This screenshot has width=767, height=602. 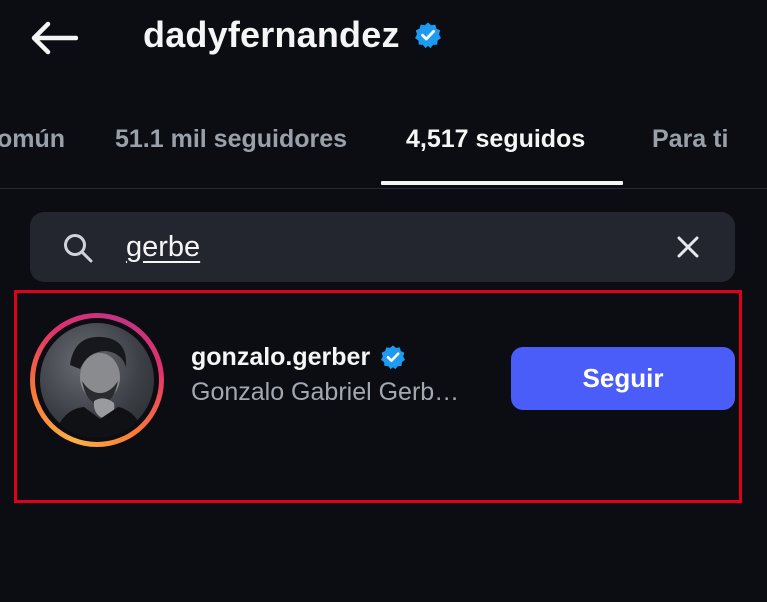 What do you see at coordinates (32, 139) in the screenshot?
I see `tab-en-comun: omún` at bounding box center [32, 139].